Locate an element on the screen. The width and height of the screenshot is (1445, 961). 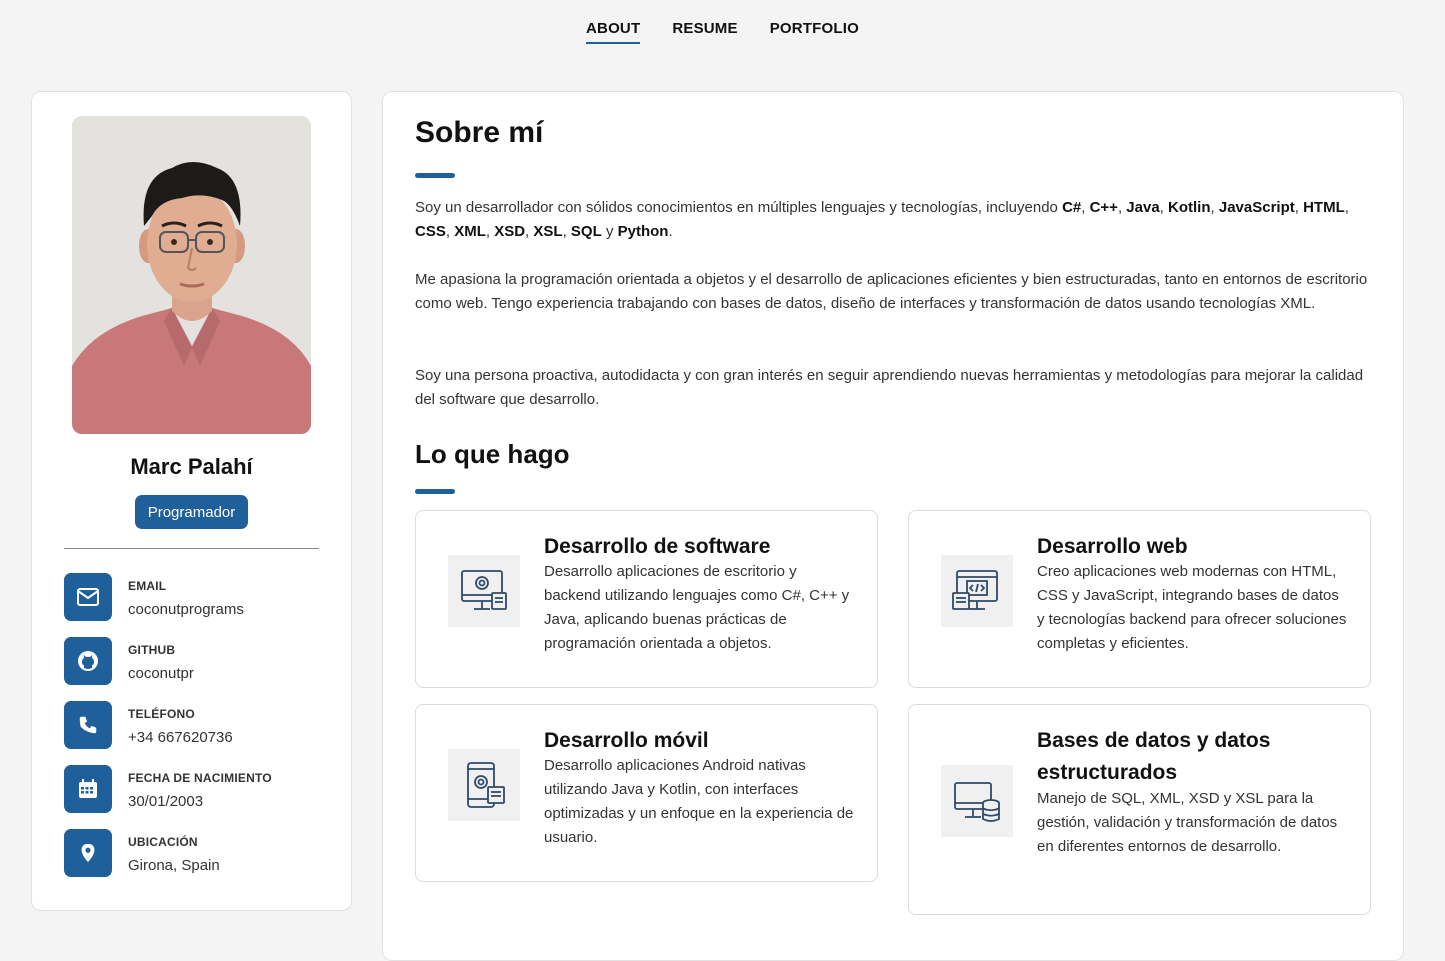
service-title: Desarrollo de software is located at coordinates (657, 546).